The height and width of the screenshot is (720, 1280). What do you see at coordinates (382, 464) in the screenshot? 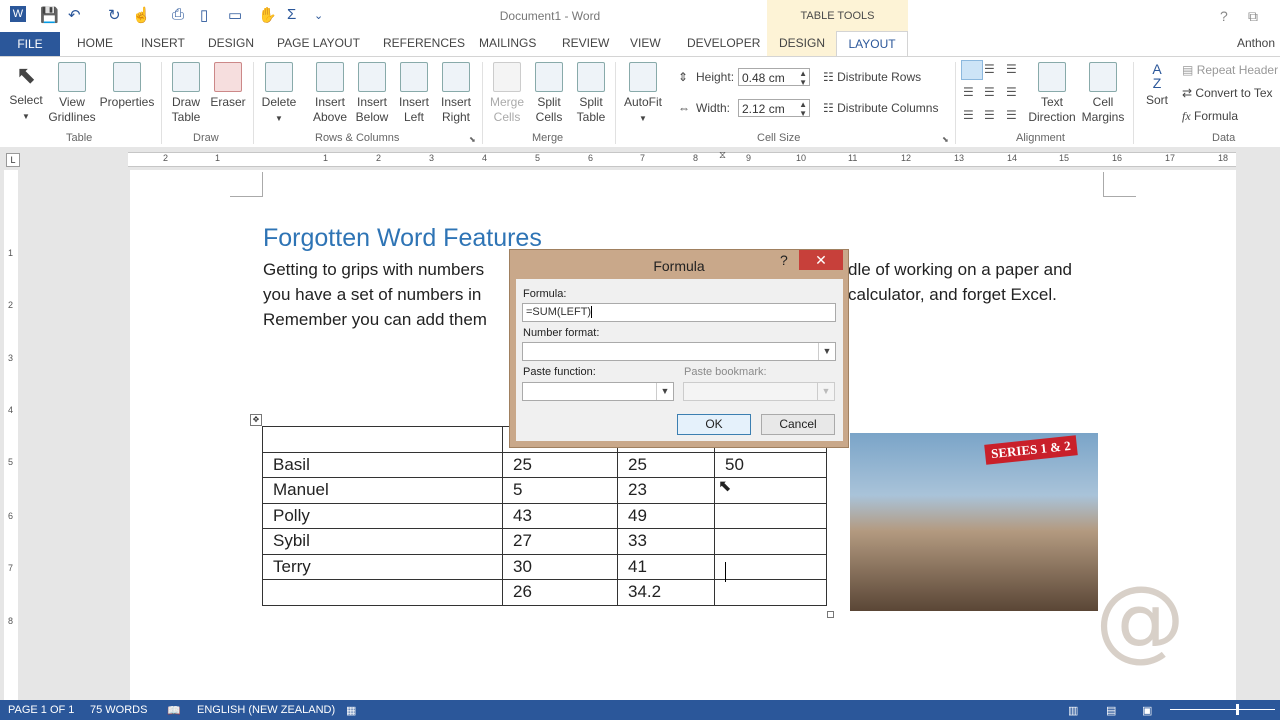
I see `table-cell: Basil` at bounding box center [382, 464].